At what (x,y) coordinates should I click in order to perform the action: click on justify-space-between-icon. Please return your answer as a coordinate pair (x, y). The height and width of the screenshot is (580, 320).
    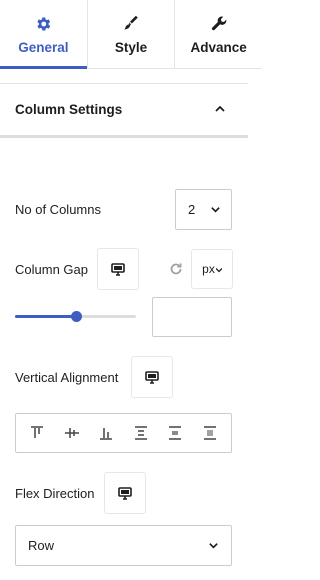
    Looking at the image, I should click on (141, 433).